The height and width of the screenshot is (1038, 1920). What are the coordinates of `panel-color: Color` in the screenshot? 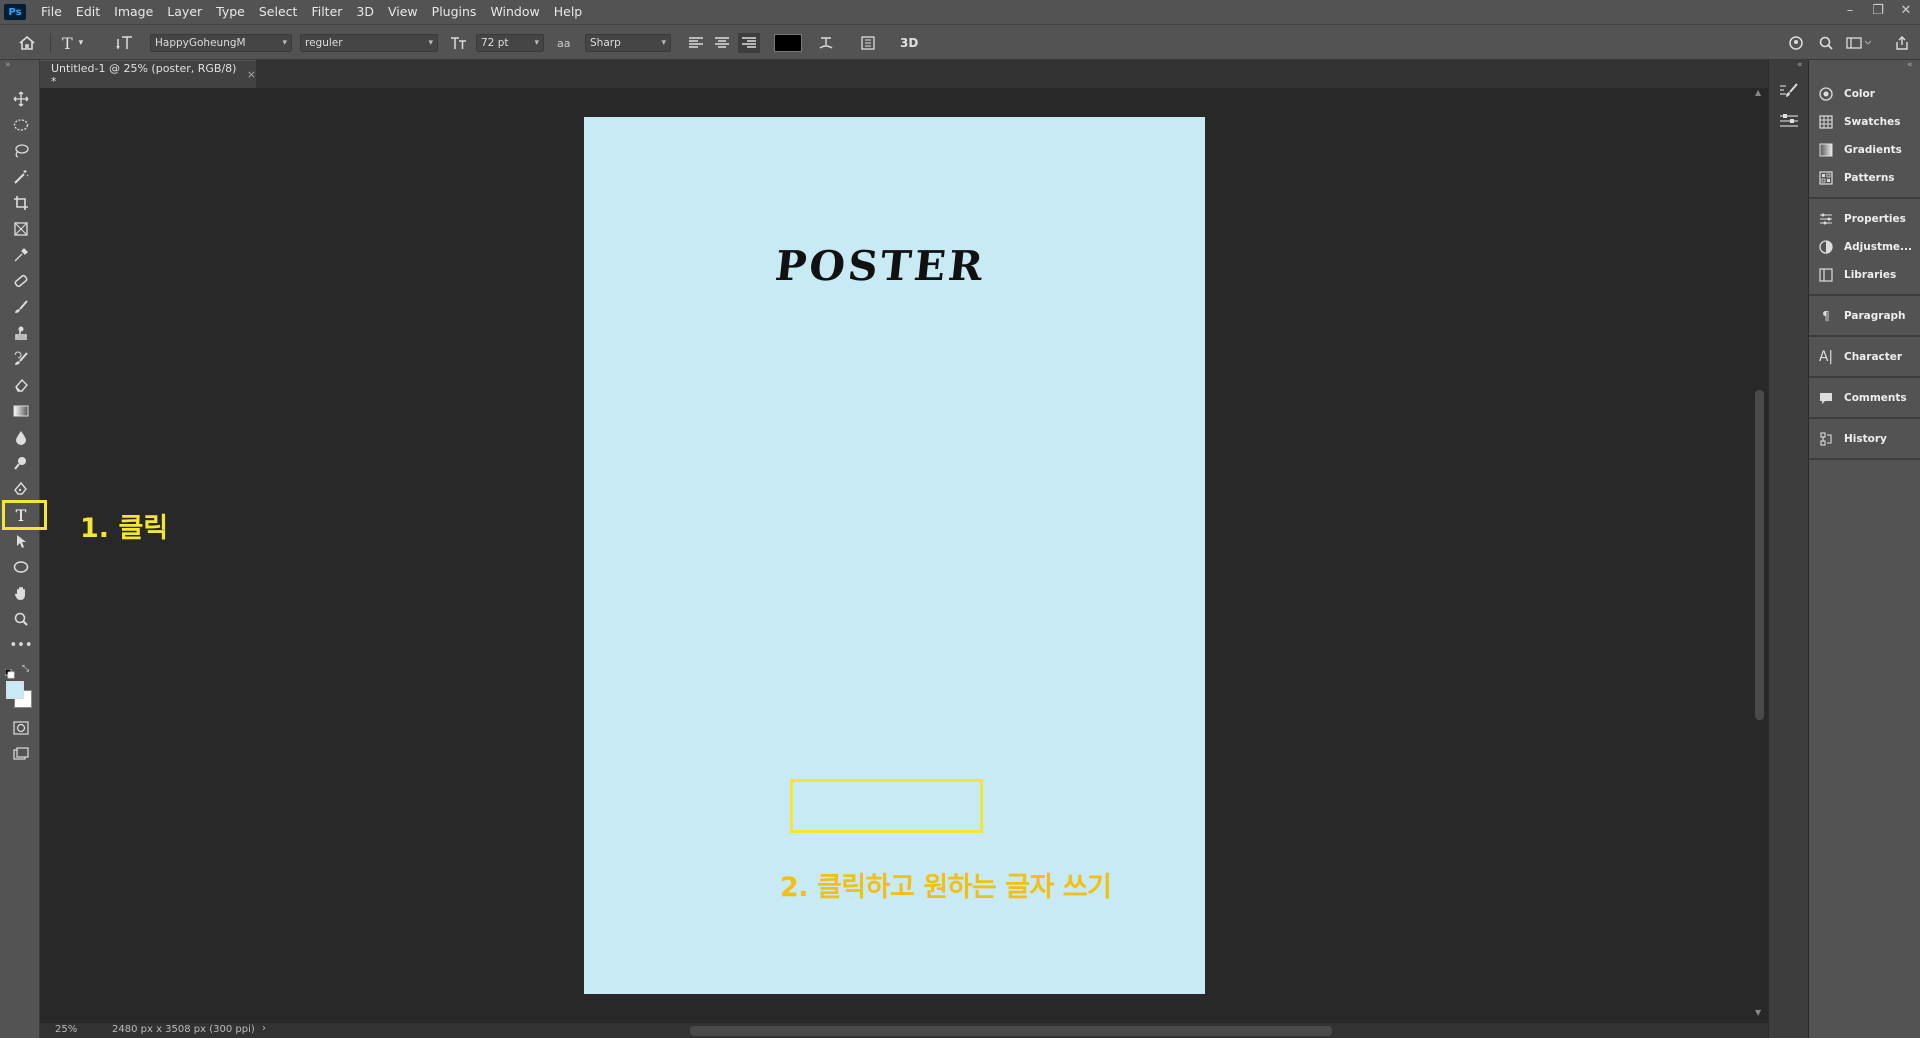 It's located at (1864, 94).